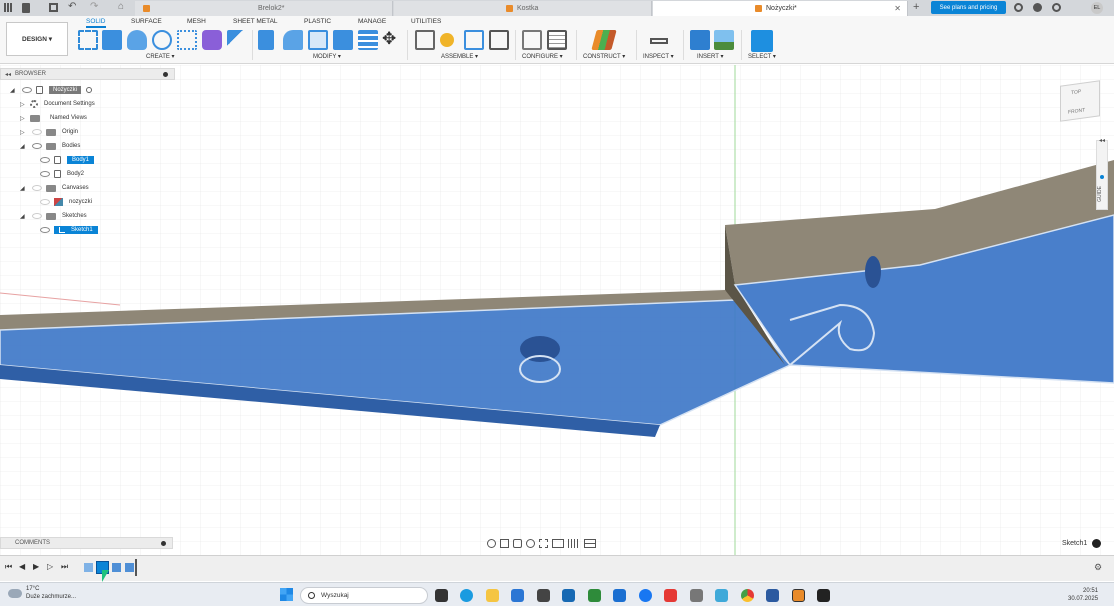  I want to click on go-to-start-icon: ⏮, so click(8, 567).